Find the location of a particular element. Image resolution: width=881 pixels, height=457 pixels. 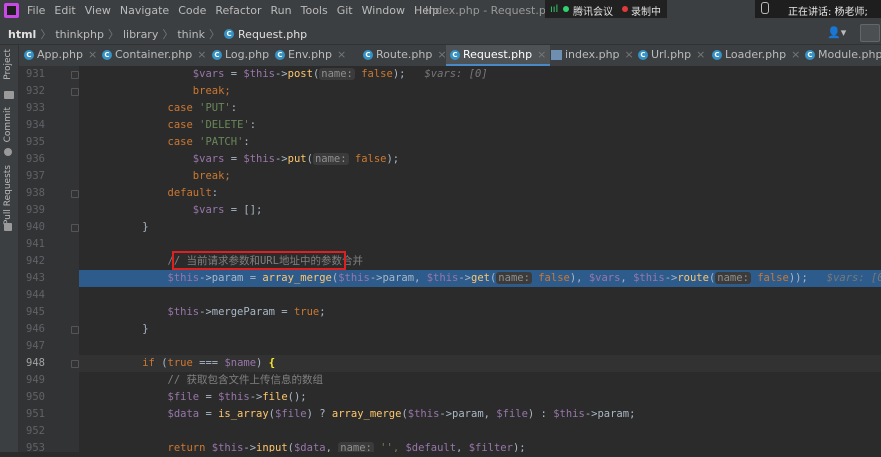

meeting-status-bar: ııl 腾讯会议 录制中 is located at coordinates (606, 9).